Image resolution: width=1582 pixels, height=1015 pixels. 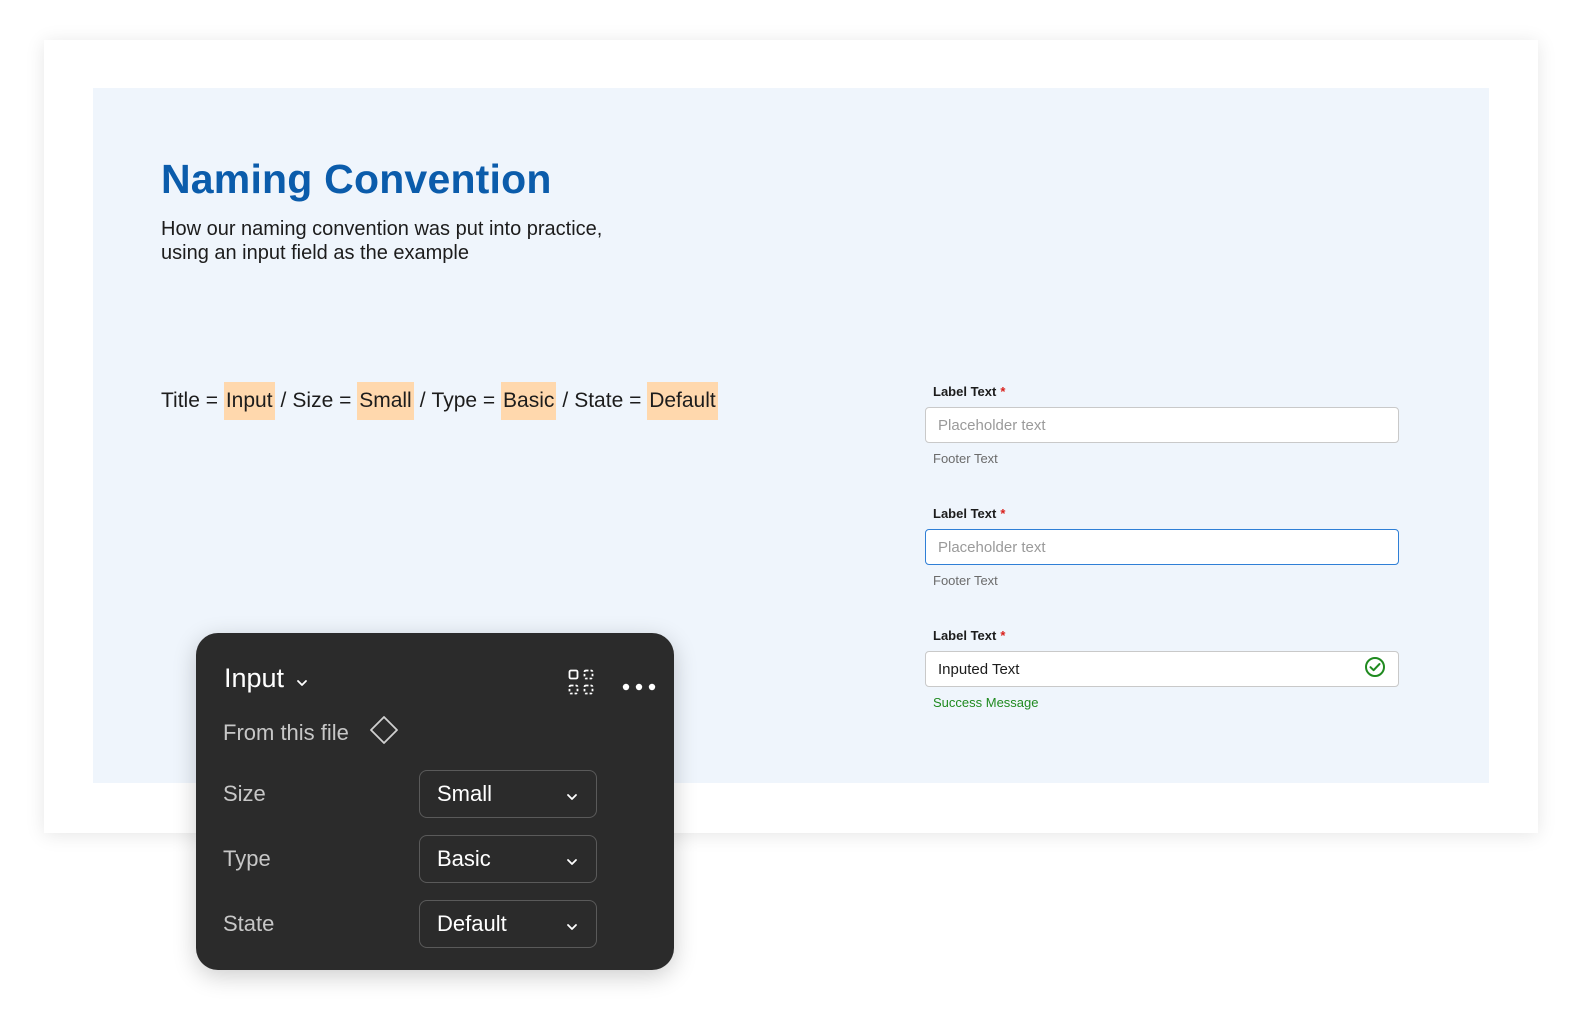 What do you see at coordinates (325, 400) in the screenshot?
I see `formula-size-label: Size =` at bounding box center [325, 400].